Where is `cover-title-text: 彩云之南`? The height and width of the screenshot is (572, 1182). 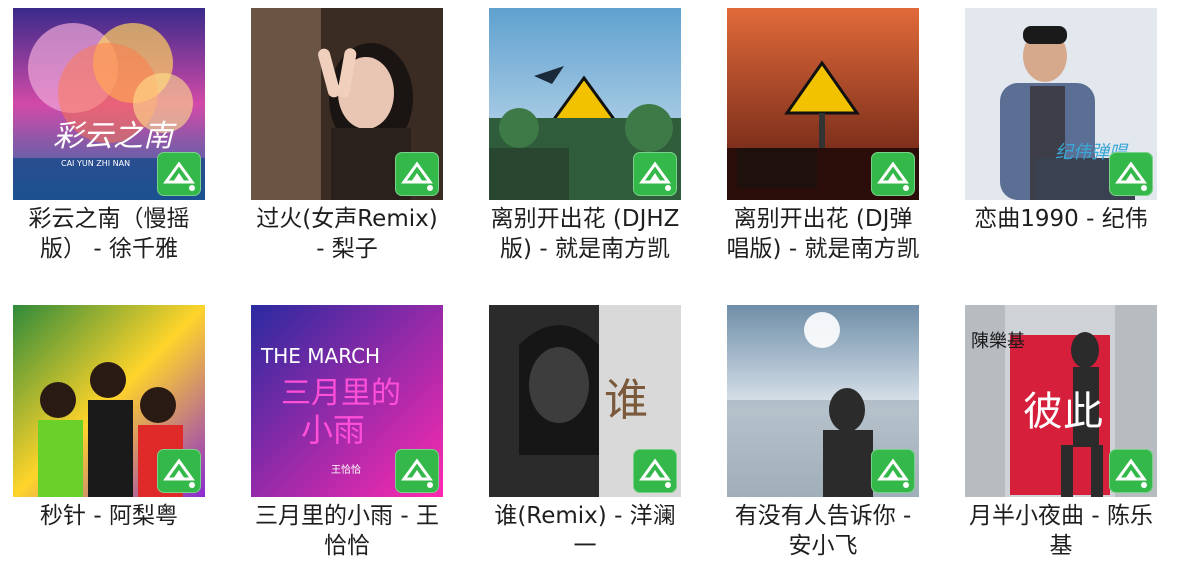
cover-title-text: 彩云之南 is located at coordinates (115, 136).